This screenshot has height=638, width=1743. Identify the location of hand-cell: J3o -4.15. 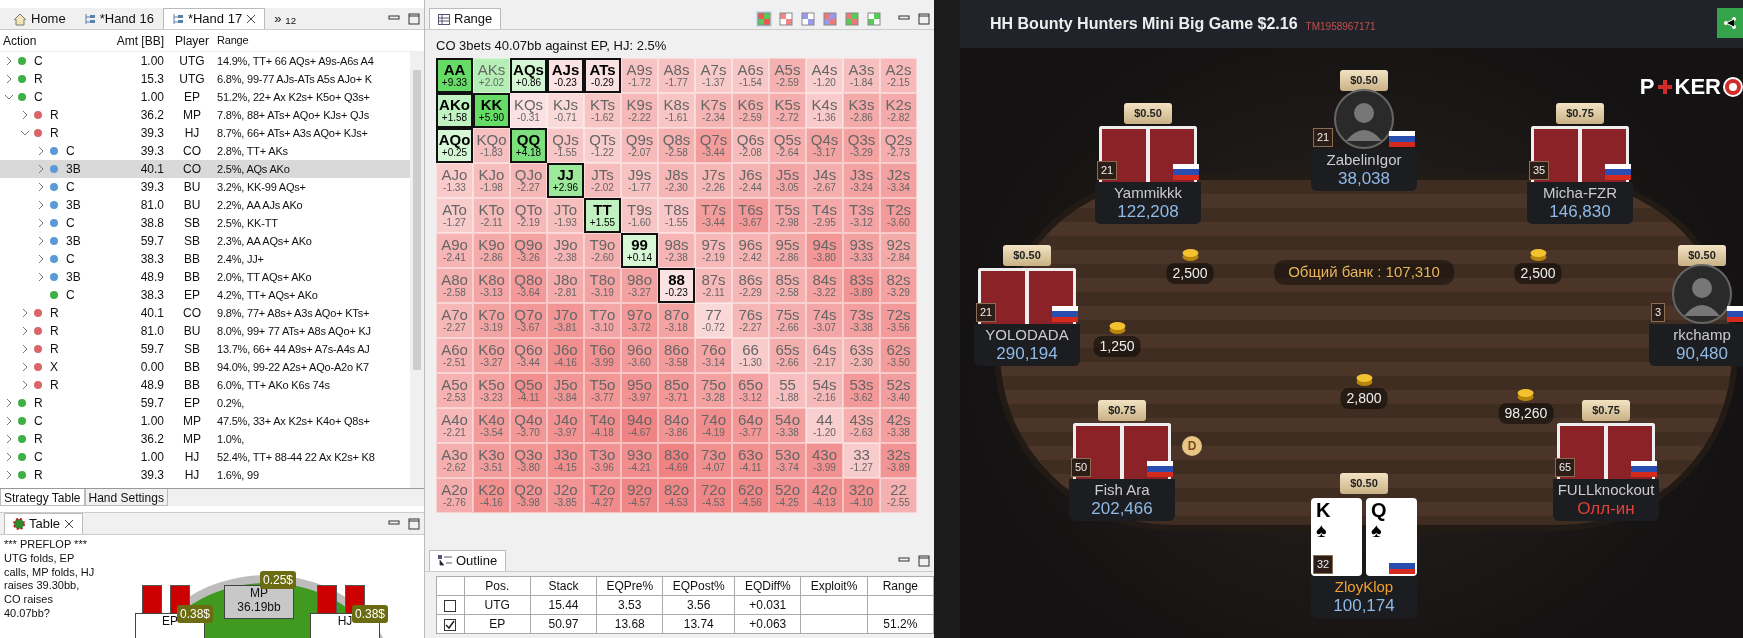
(565, 460).